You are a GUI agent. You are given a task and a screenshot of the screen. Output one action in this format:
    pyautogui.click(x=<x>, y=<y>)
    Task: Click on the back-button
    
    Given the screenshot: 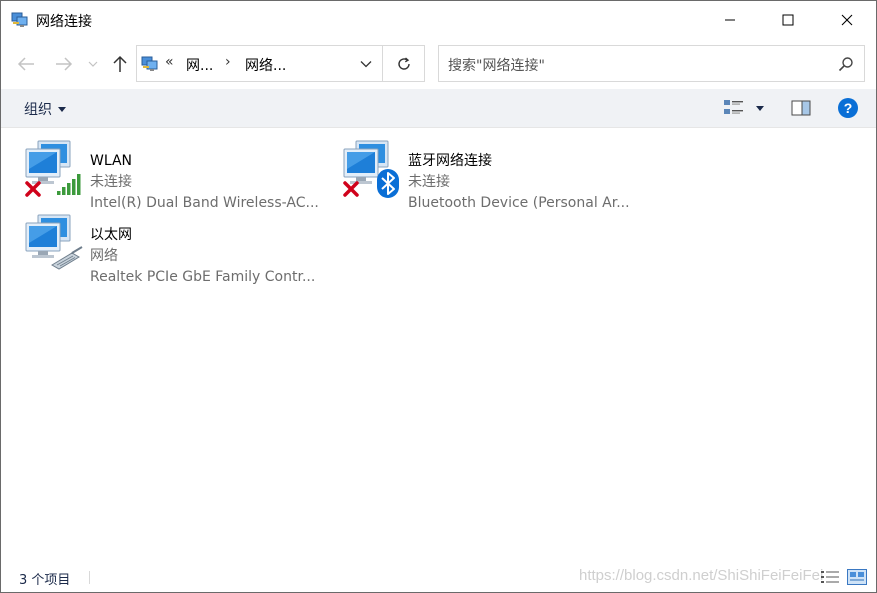 What is the action you would take?
    pyautogui.click(x=26, y=64)
    